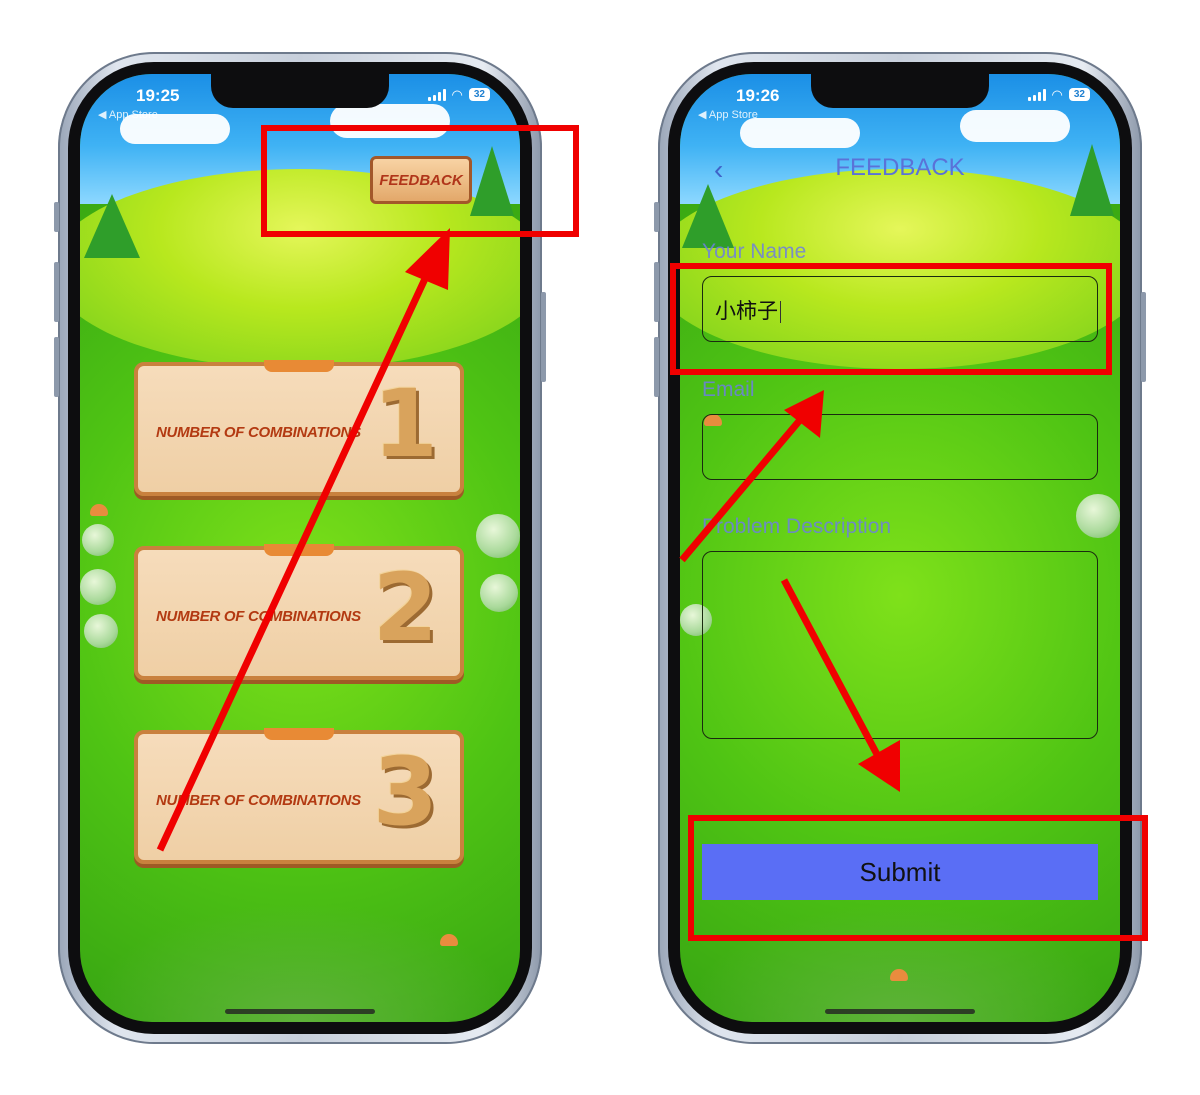 The width and height of the screenshot is (1200, 1095). I want to click on arrow-line-to-name, so click(741, 490).